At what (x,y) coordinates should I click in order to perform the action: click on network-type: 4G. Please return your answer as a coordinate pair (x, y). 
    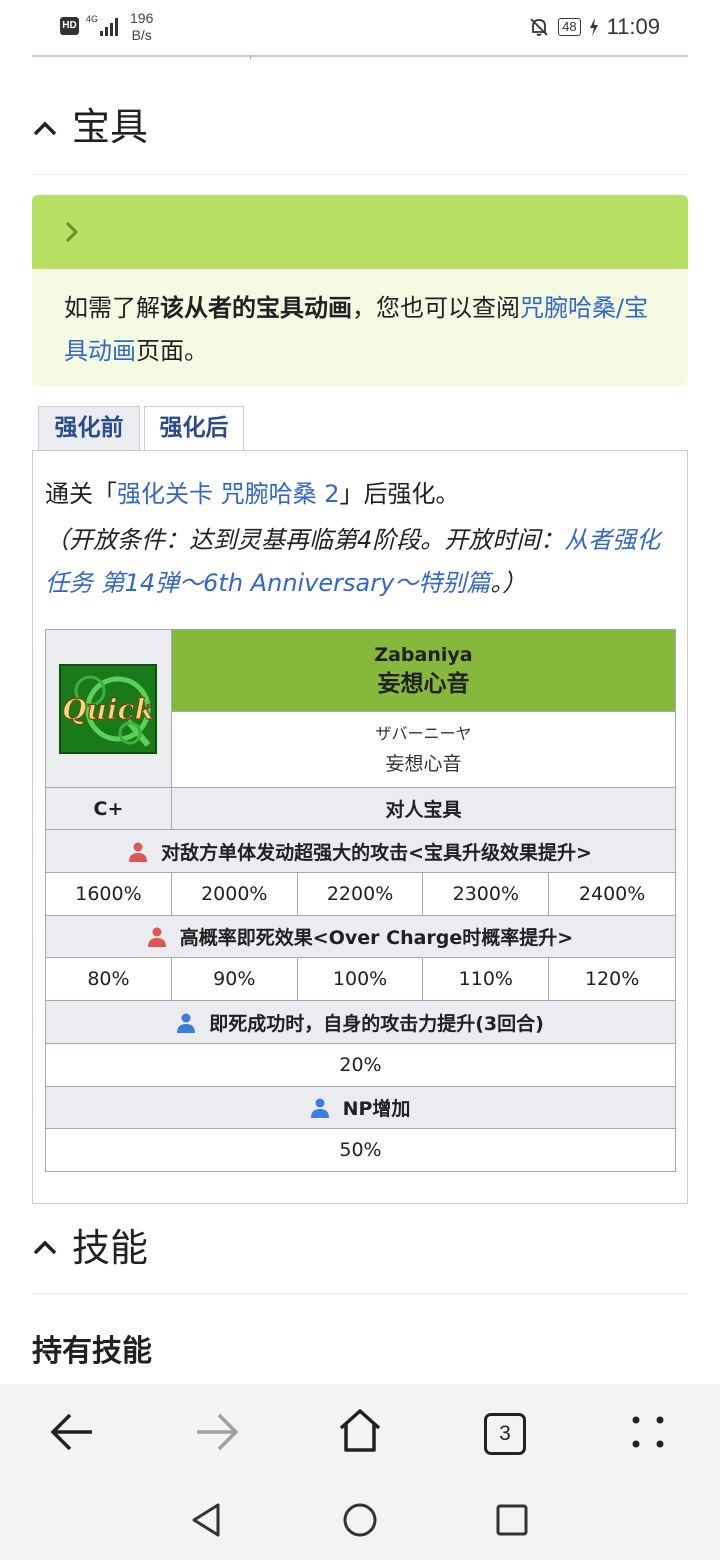
    Looking at the image, I should click on (92, 19).